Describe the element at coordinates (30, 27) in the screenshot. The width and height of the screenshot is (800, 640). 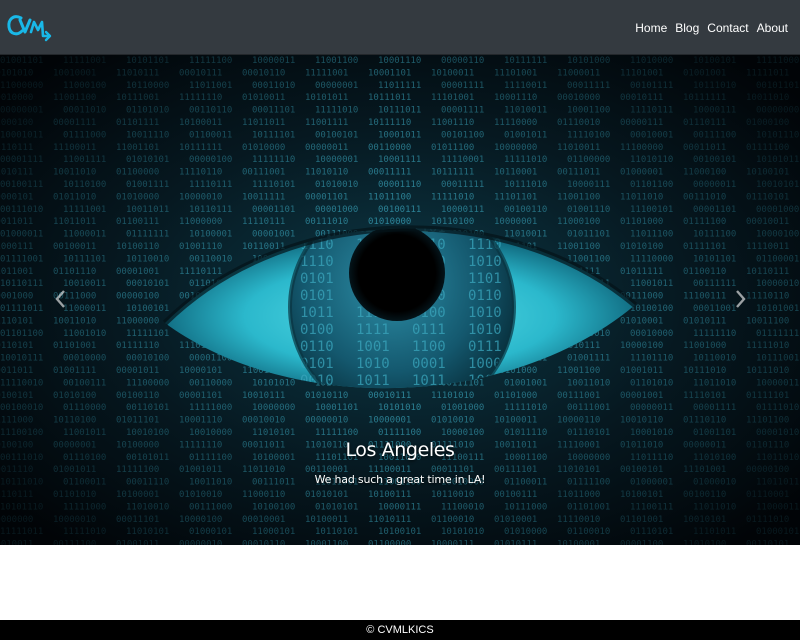
I see `cvm-logo-icon` at that location.